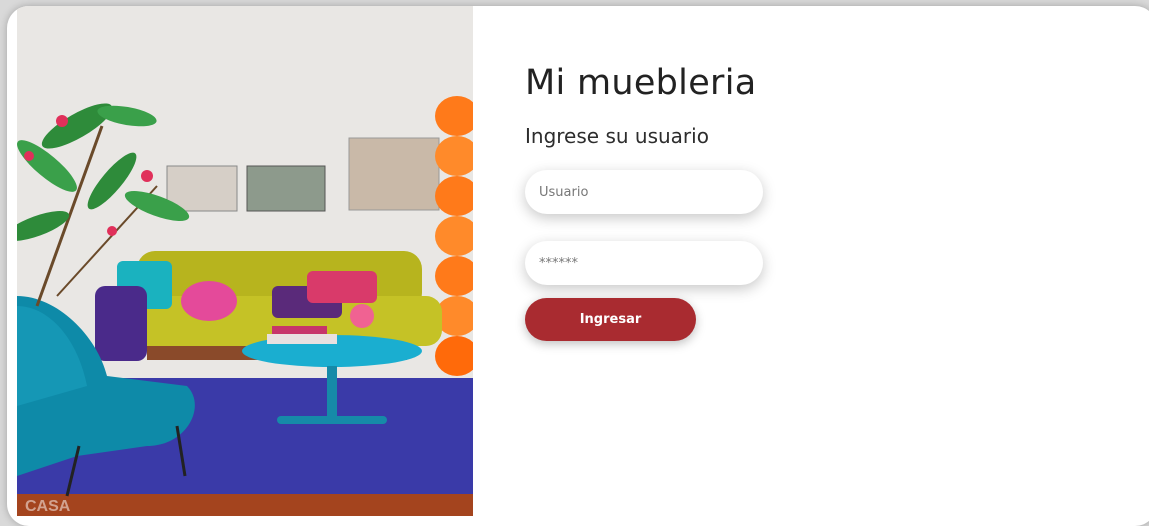 The image size is (1149, 526). Describe the element at coordinates (617, 136) in the screenshot. I see `login-subtitle: Ingrese su usuario` at that location.